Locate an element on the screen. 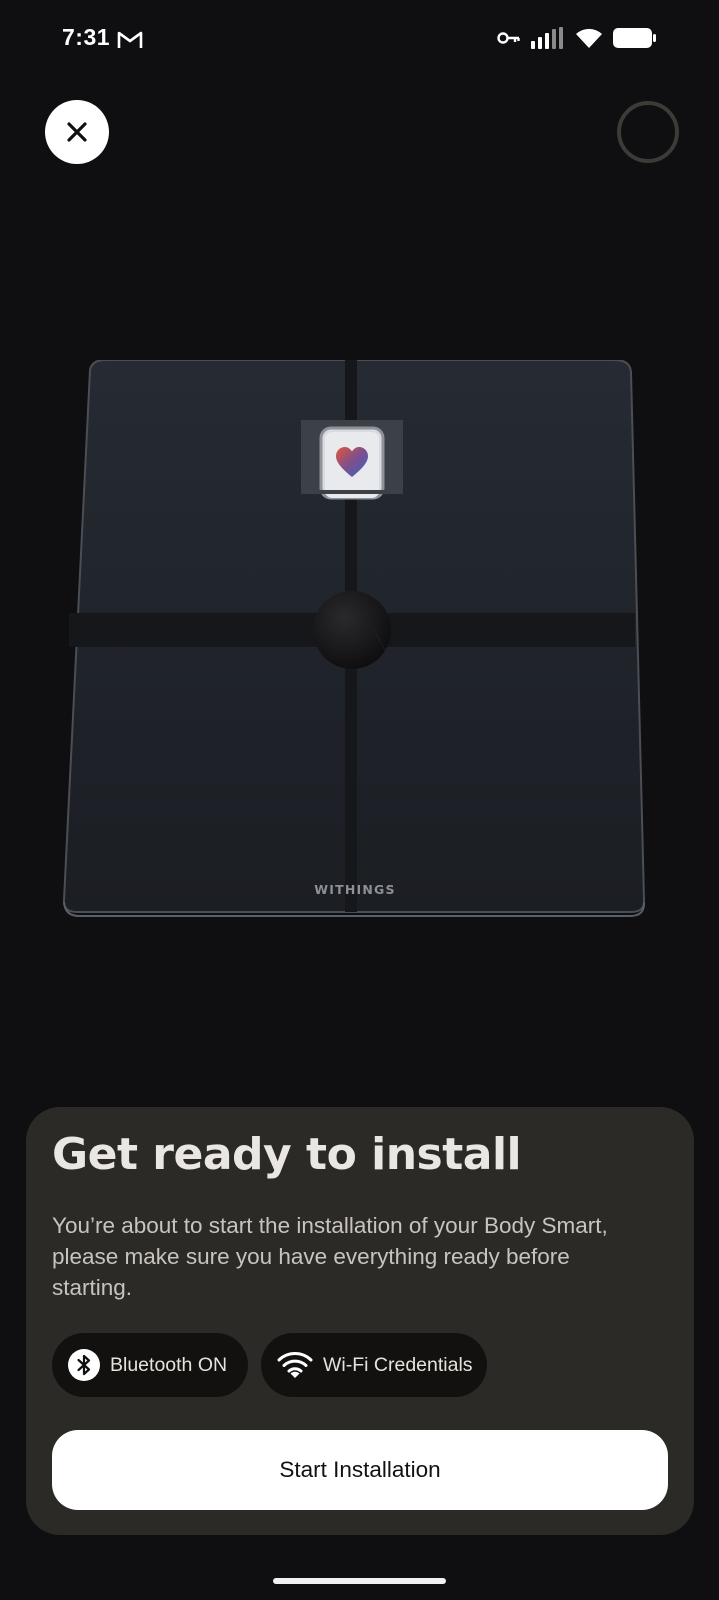 This screenshot has height=1600, width=719. close-icon is located at coordinates (77, 132).